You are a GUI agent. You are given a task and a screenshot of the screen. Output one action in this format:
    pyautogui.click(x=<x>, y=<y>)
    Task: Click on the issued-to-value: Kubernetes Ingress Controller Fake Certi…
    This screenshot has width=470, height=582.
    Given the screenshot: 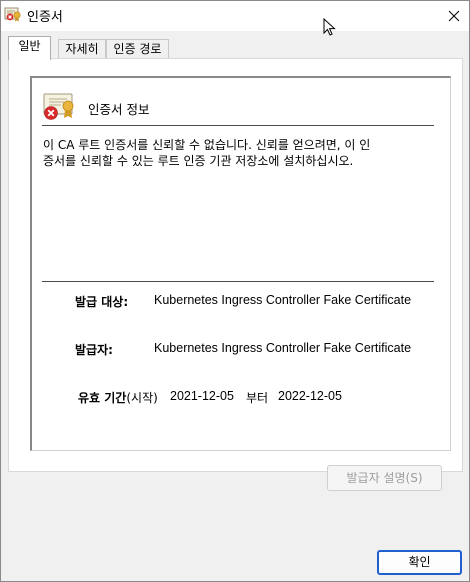 What is the action you would take?
    pyautogui.click(x=283, y=300)
    